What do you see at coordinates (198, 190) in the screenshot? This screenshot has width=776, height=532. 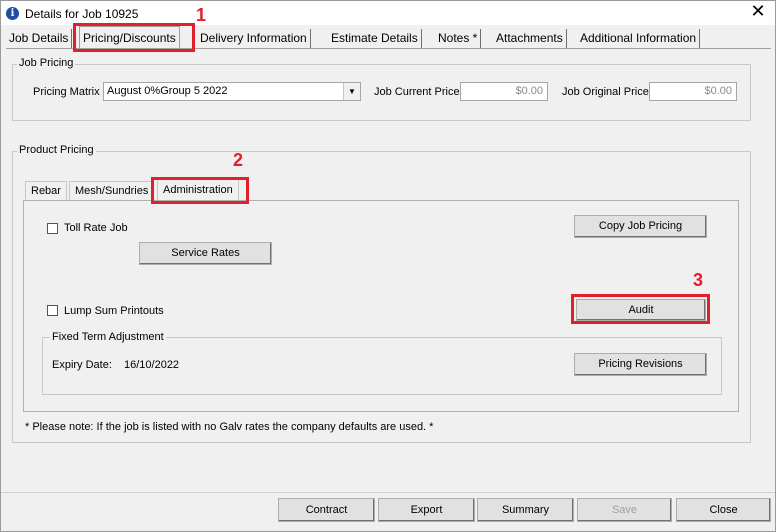 I see `tab-administration: Administration` at bounding box center [198, 190].